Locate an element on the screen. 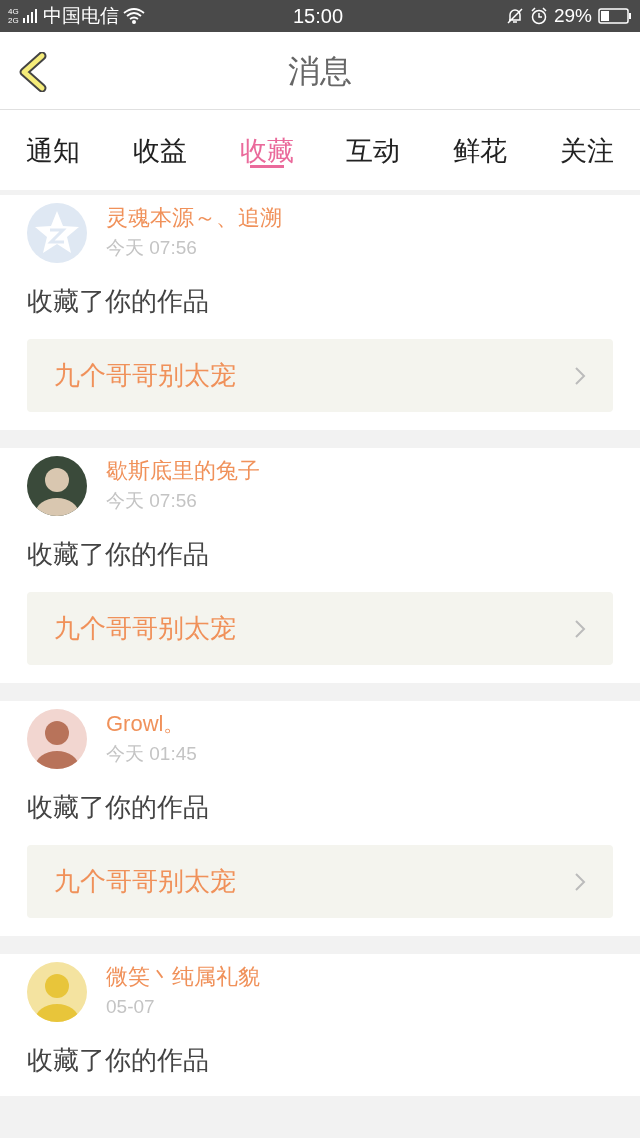 The width and height of the screenshot is (640, 1138). default-avatar-icon is located at coordinates (57, 233).